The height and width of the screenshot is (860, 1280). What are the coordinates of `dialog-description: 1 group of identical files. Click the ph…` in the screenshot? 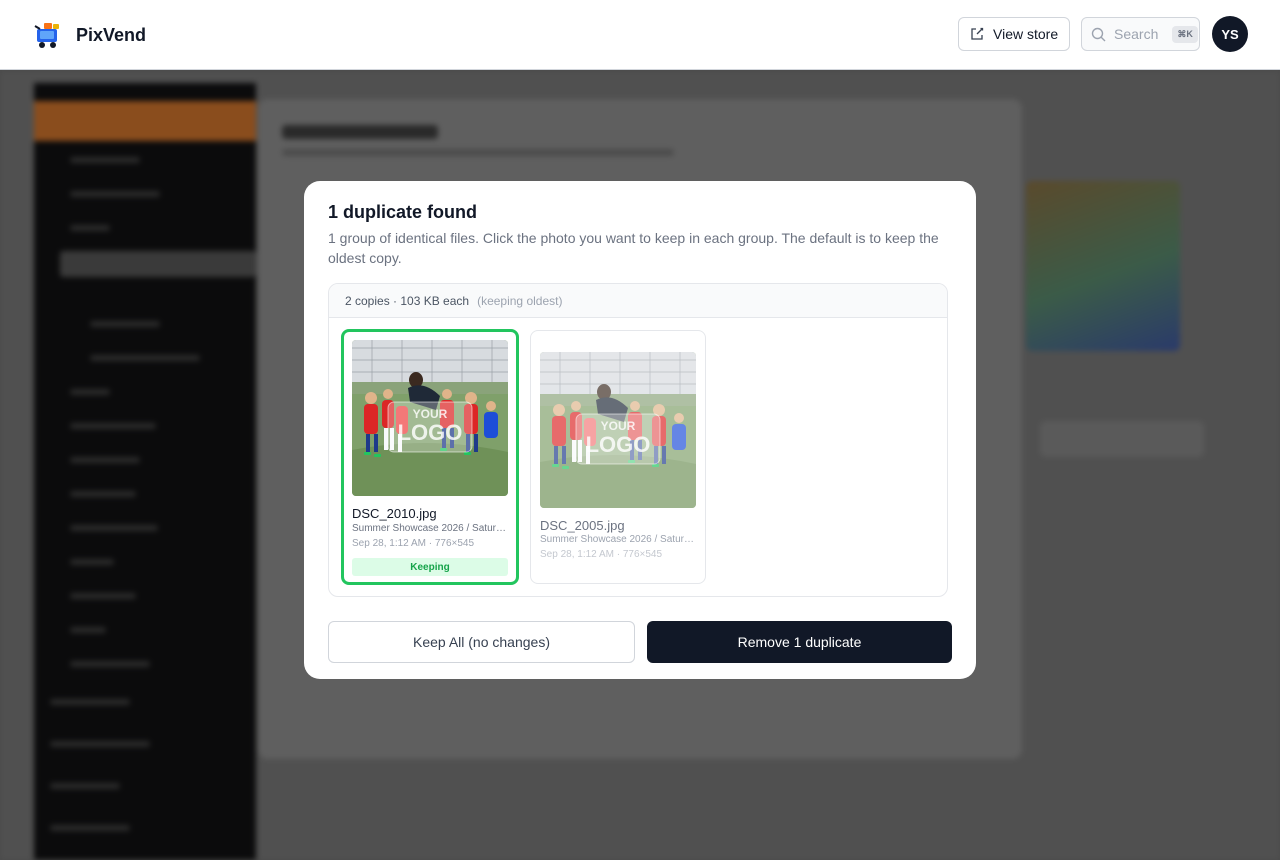 It's located at (633, 248).